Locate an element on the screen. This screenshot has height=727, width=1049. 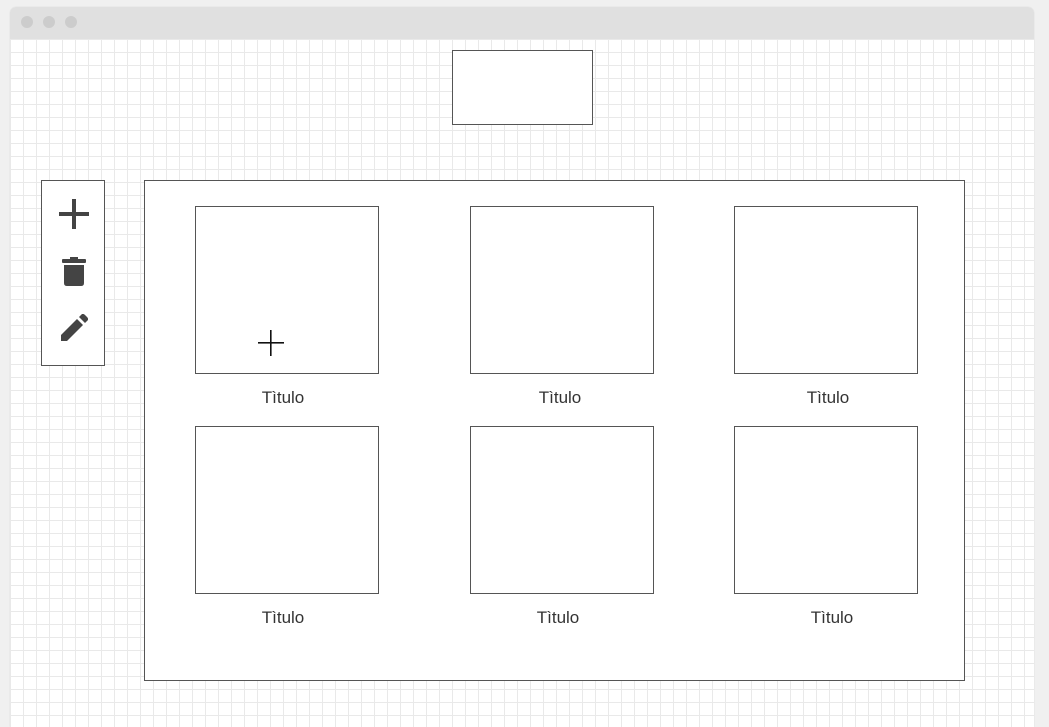
header-placeholder-box is located at coordinates (522, 87).